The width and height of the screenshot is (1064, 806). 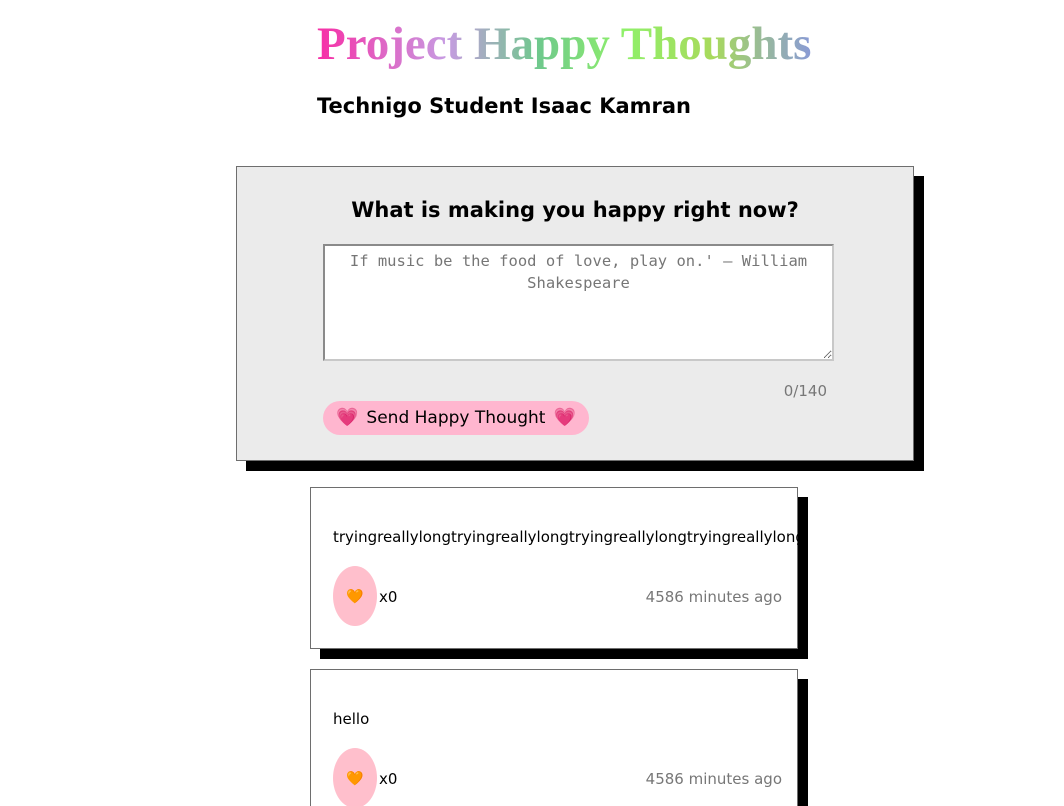 I want to click on author-subtitle: Technigo Student Isaac Kamran, so click(x=504, y=106).